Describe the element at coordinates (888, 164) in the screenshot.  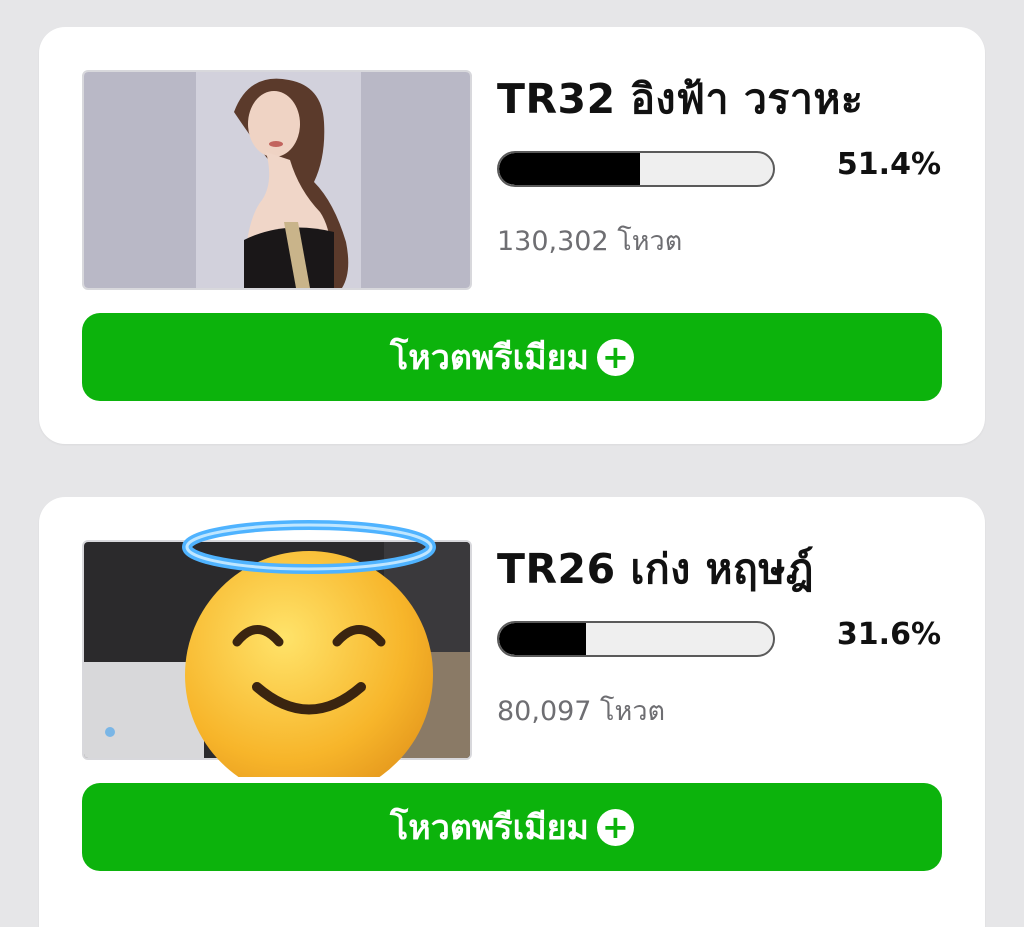
I see `vote-percent: 51.4%` at that location.